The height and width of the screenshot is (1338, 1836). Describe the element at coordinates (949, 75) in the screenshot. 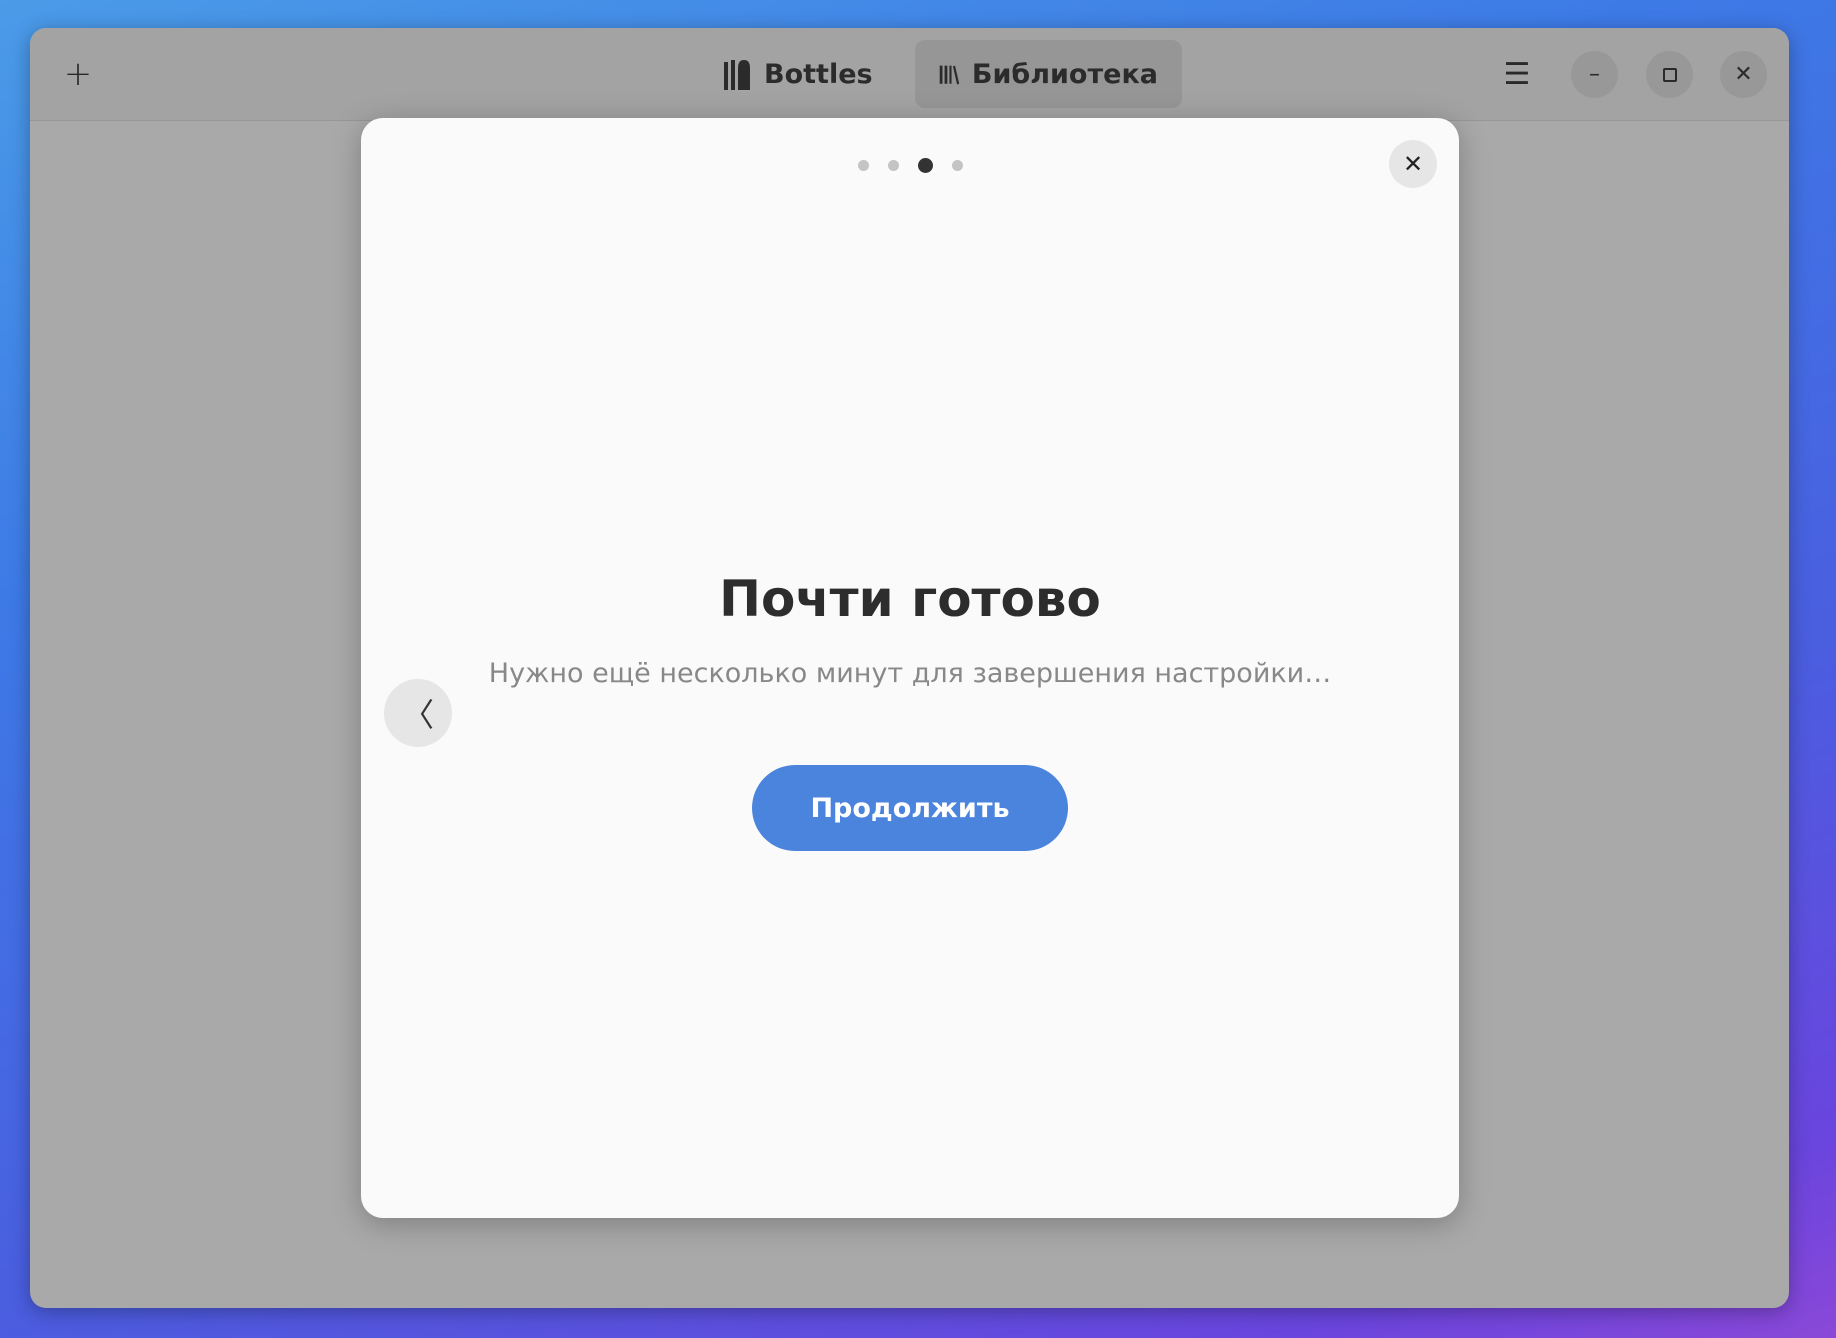

I see `library-icon` at that location.